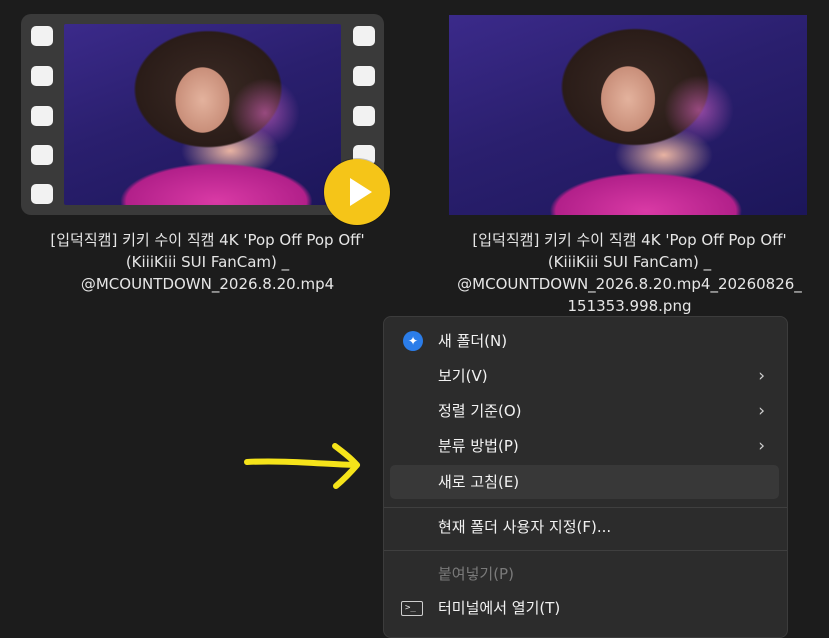  I want to click on menu-item-paste: 붙여넣기(P), so click(584, 574).